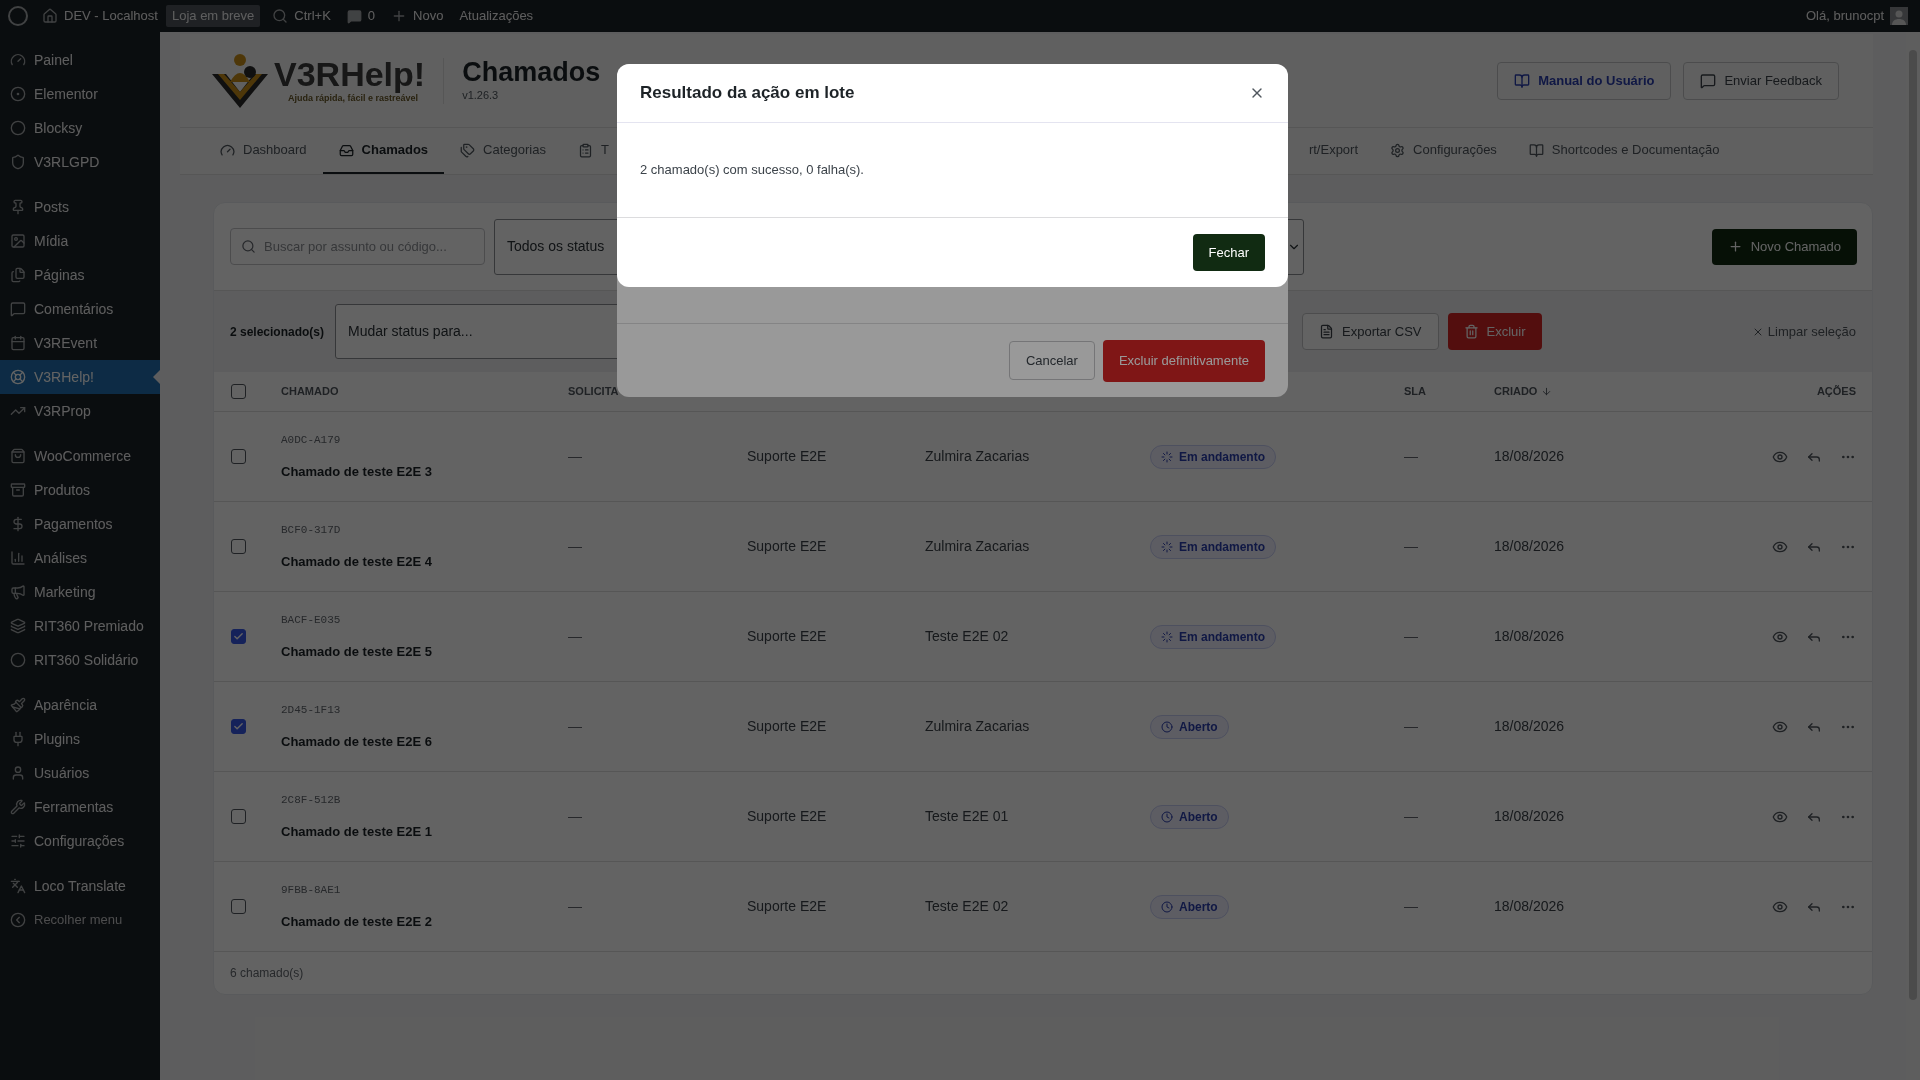 The width and height of the screenshot is (1920, 1080). I want to click on sidebar-item: V3RProp, so click(80, 411).